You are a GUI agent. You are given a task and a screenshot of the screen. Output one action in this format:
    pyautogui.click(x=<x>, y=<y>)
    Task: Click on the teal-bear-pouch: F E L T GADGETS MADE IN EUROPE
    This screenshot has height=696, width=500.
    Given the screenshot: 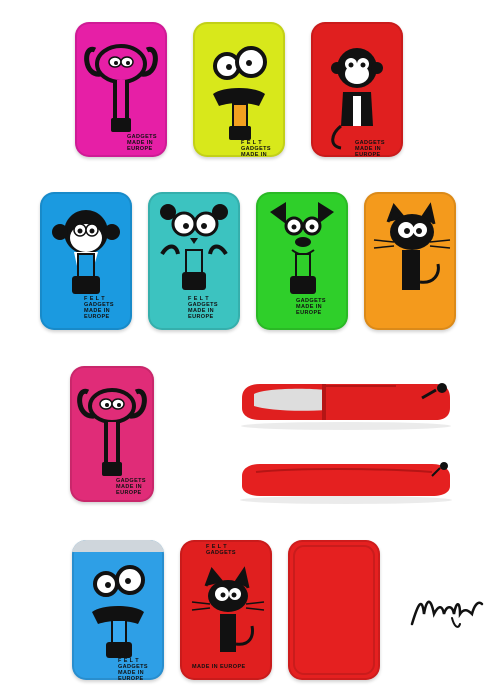 What is the action you would take?
    pyautogui.click(x=194, y=261)
    